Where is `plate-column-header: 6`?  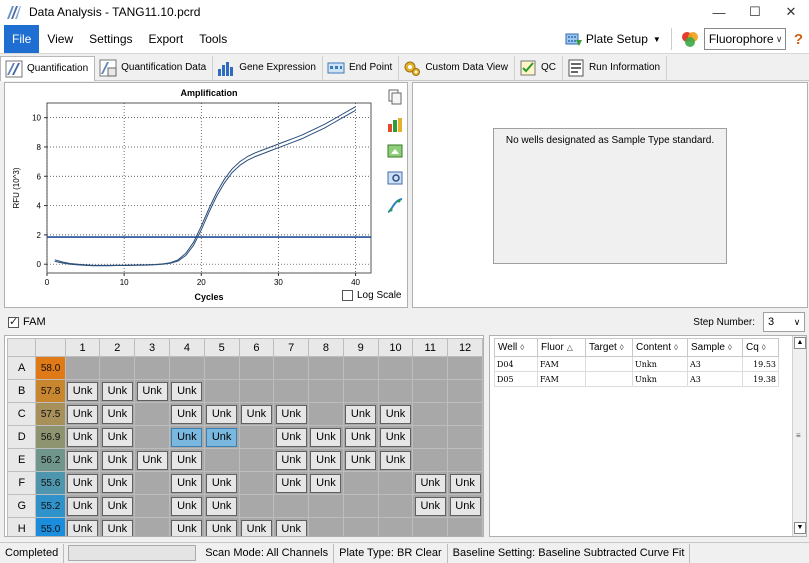 plate-column-header: 6 is located at coordinates (256, 347).